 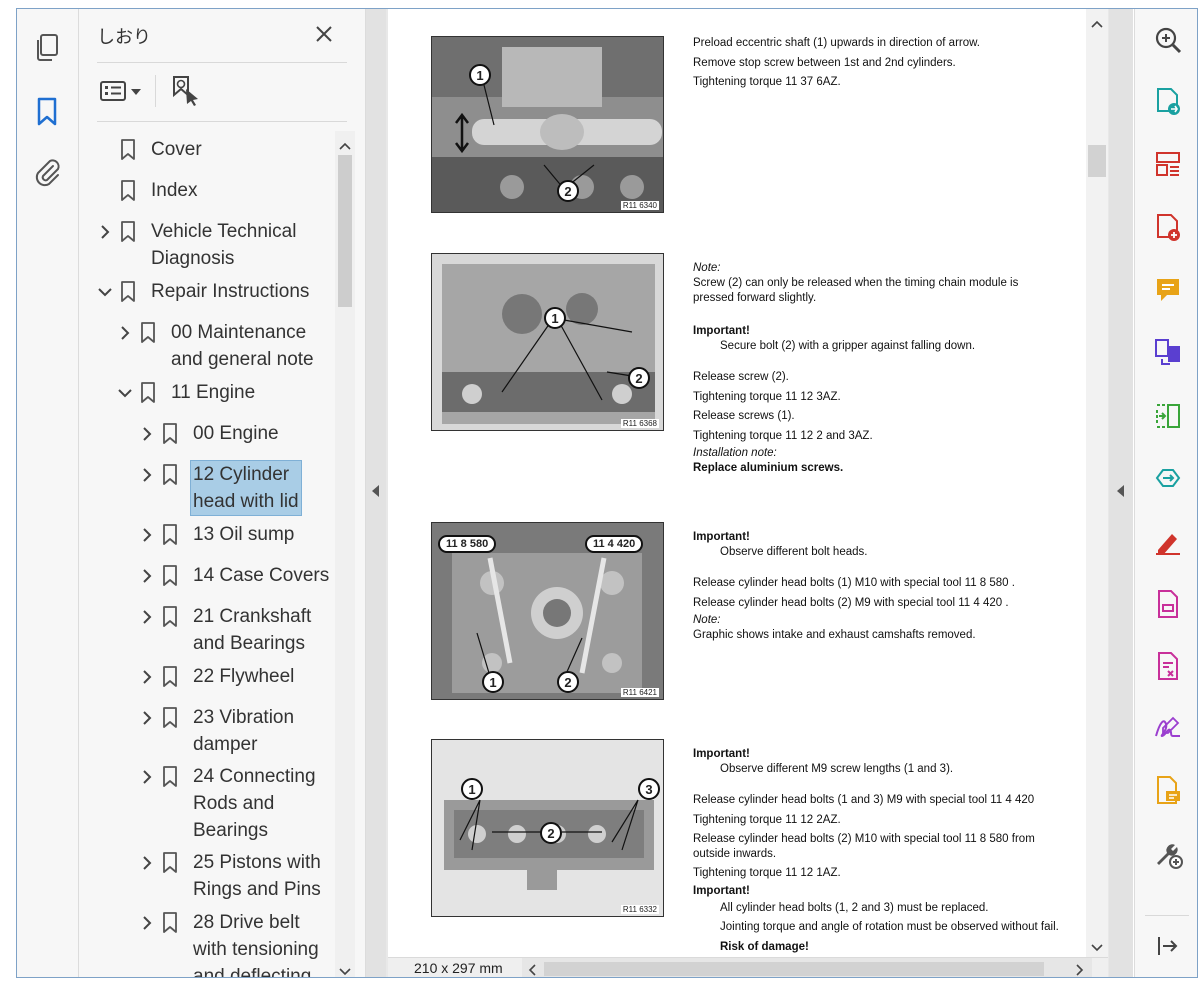 I want to click on bookmark-item: Cover, so click(x=148, y=149).